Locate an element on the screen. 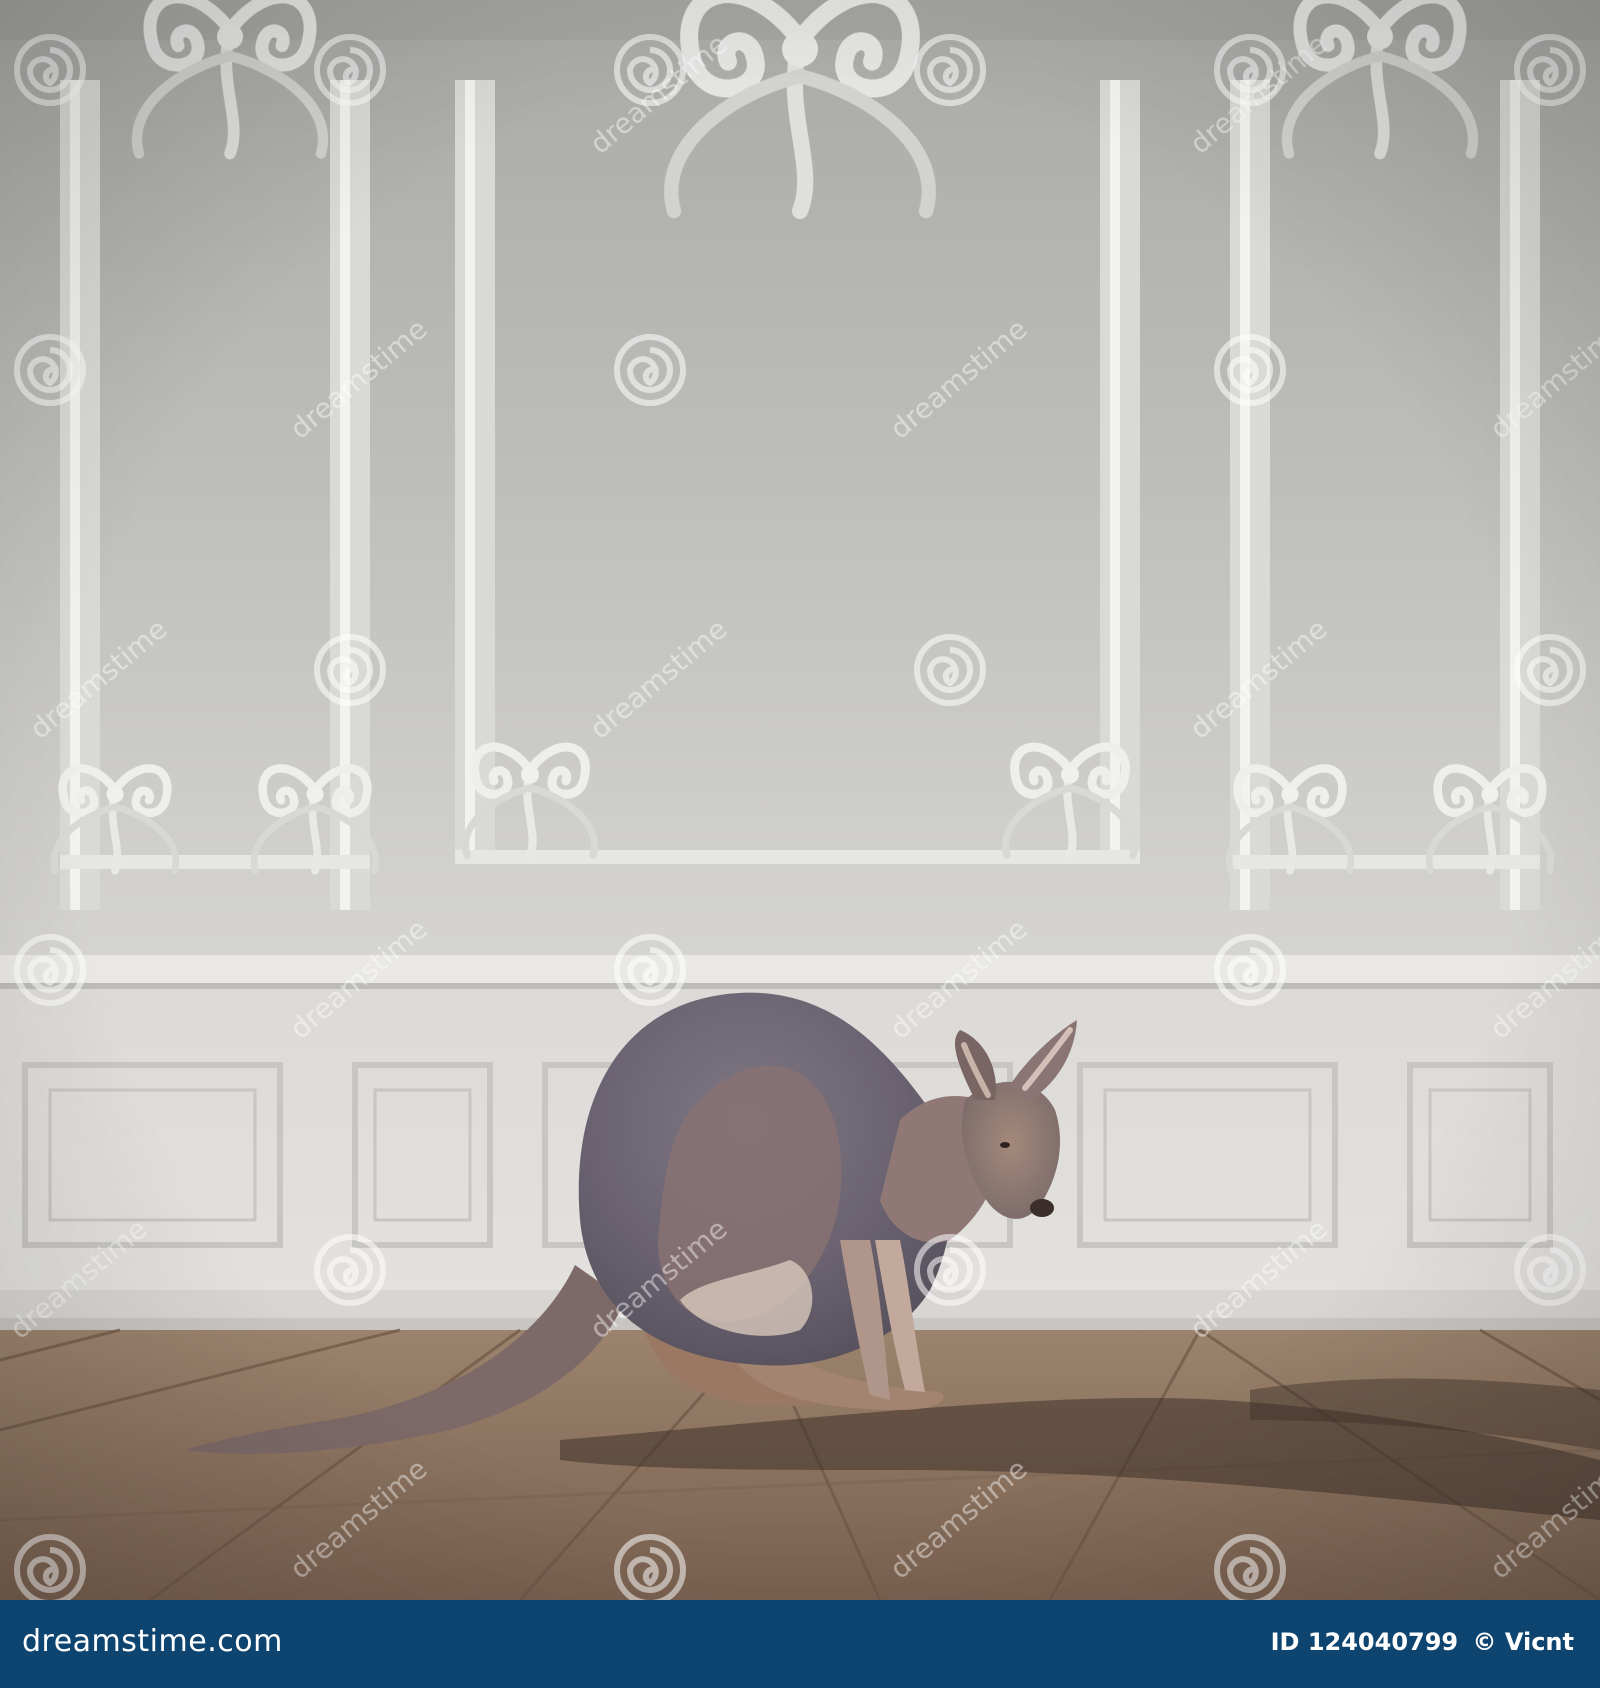 This screenshot has height=1688, width=1600. footer-meta: ID 124040799 © Vicnt is located at coordinates (1419, 1642).